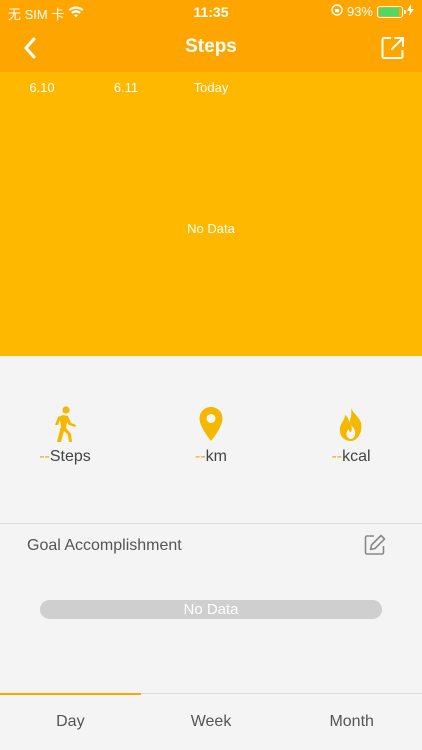  I want to click on walking-person-icon, so click(65, 423).